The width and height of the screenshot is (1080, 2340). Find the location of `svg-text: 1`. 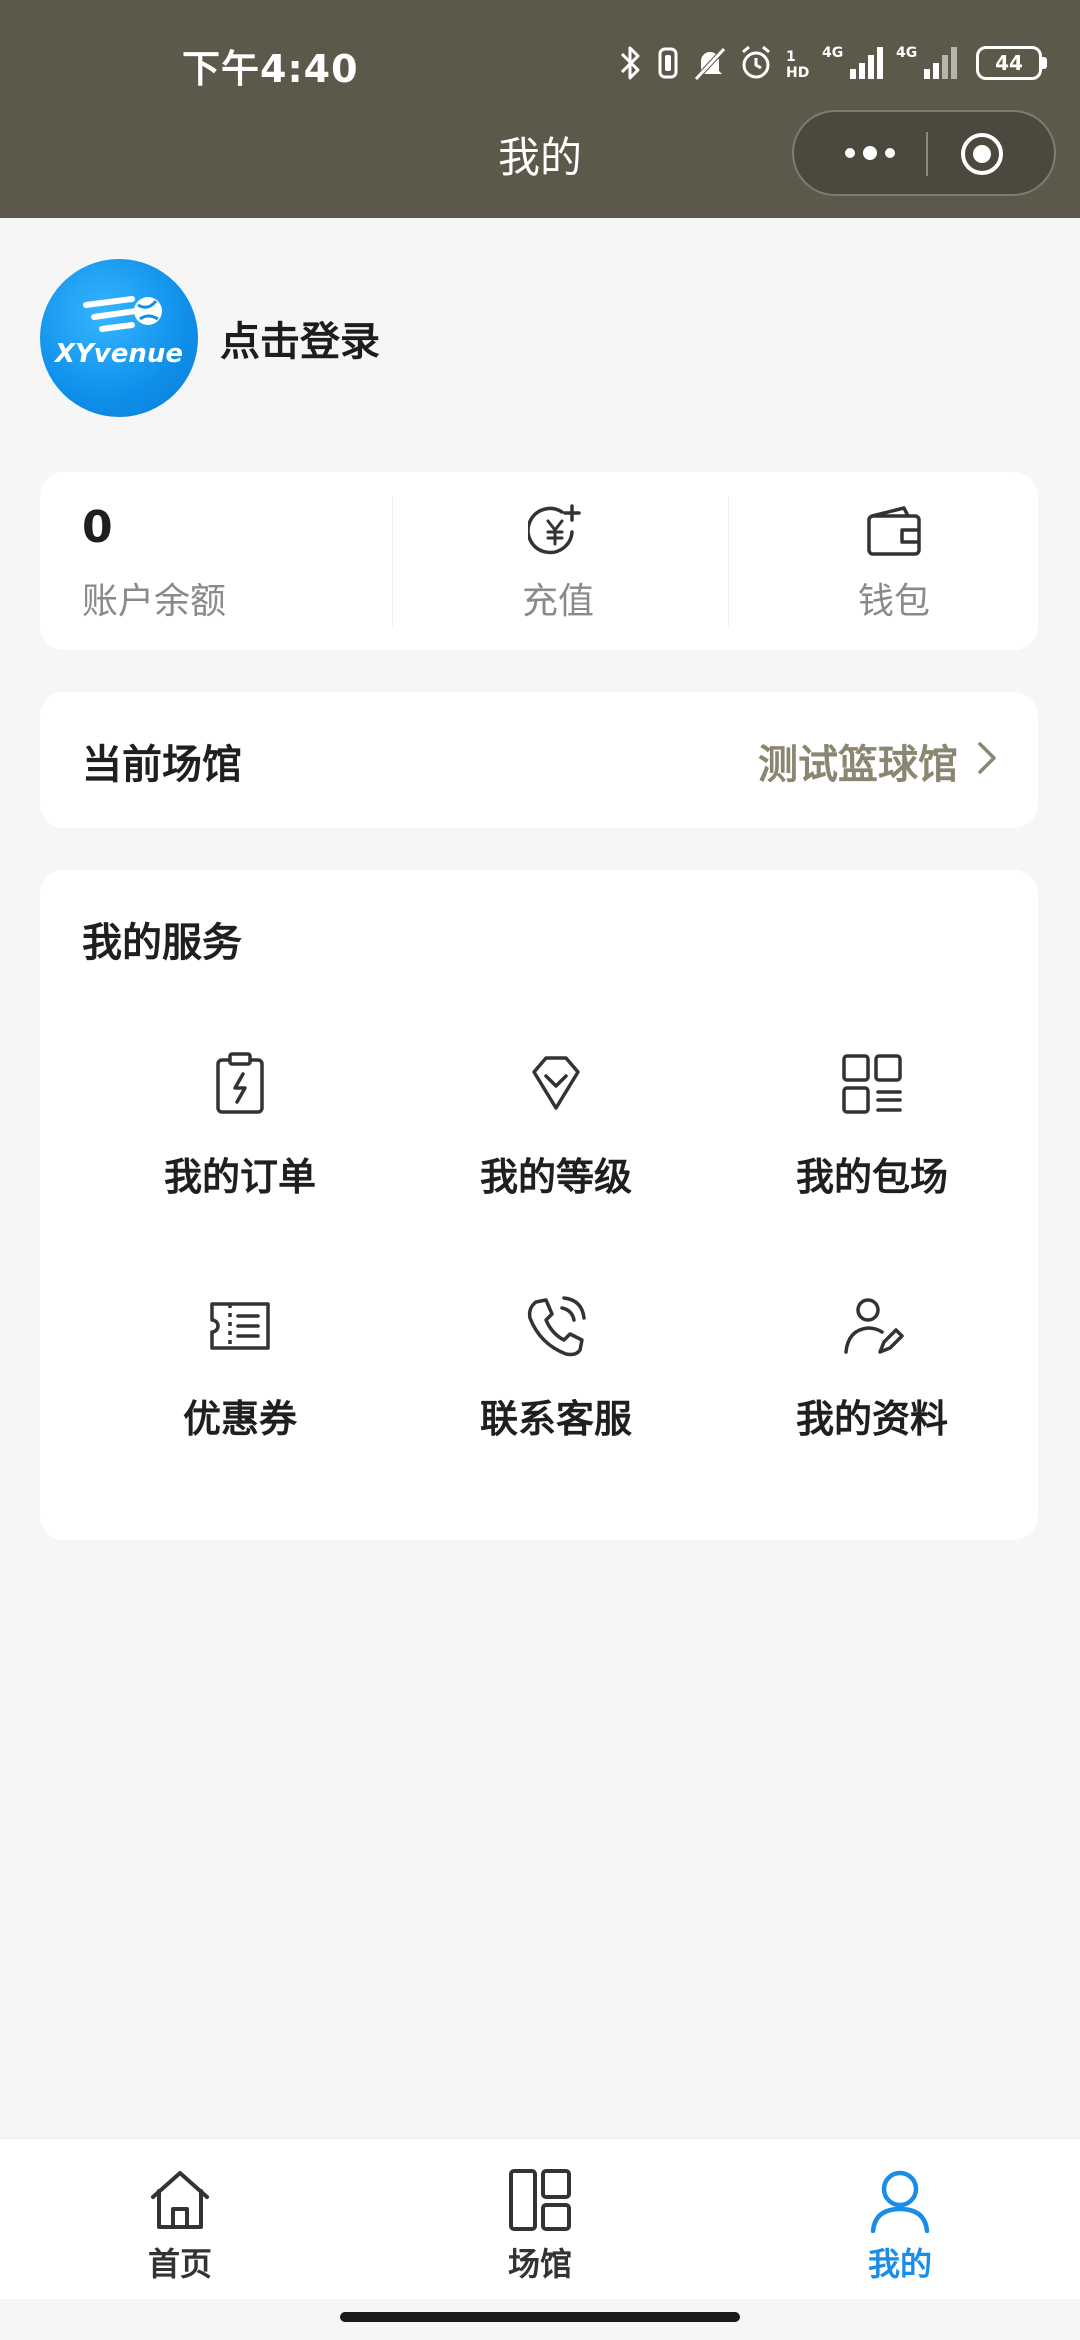

svg-text: 1 is located at coordinates (791, 57).